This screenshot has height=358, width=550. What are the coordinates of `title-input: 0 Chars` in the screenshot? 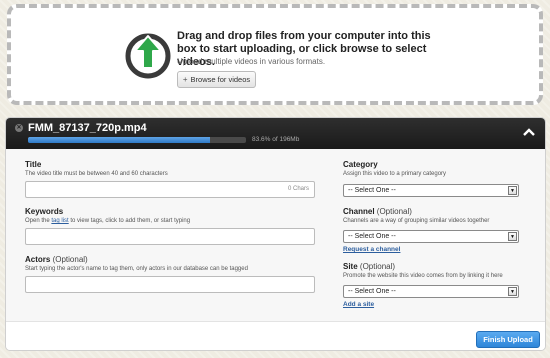 It's located at (170, 189).